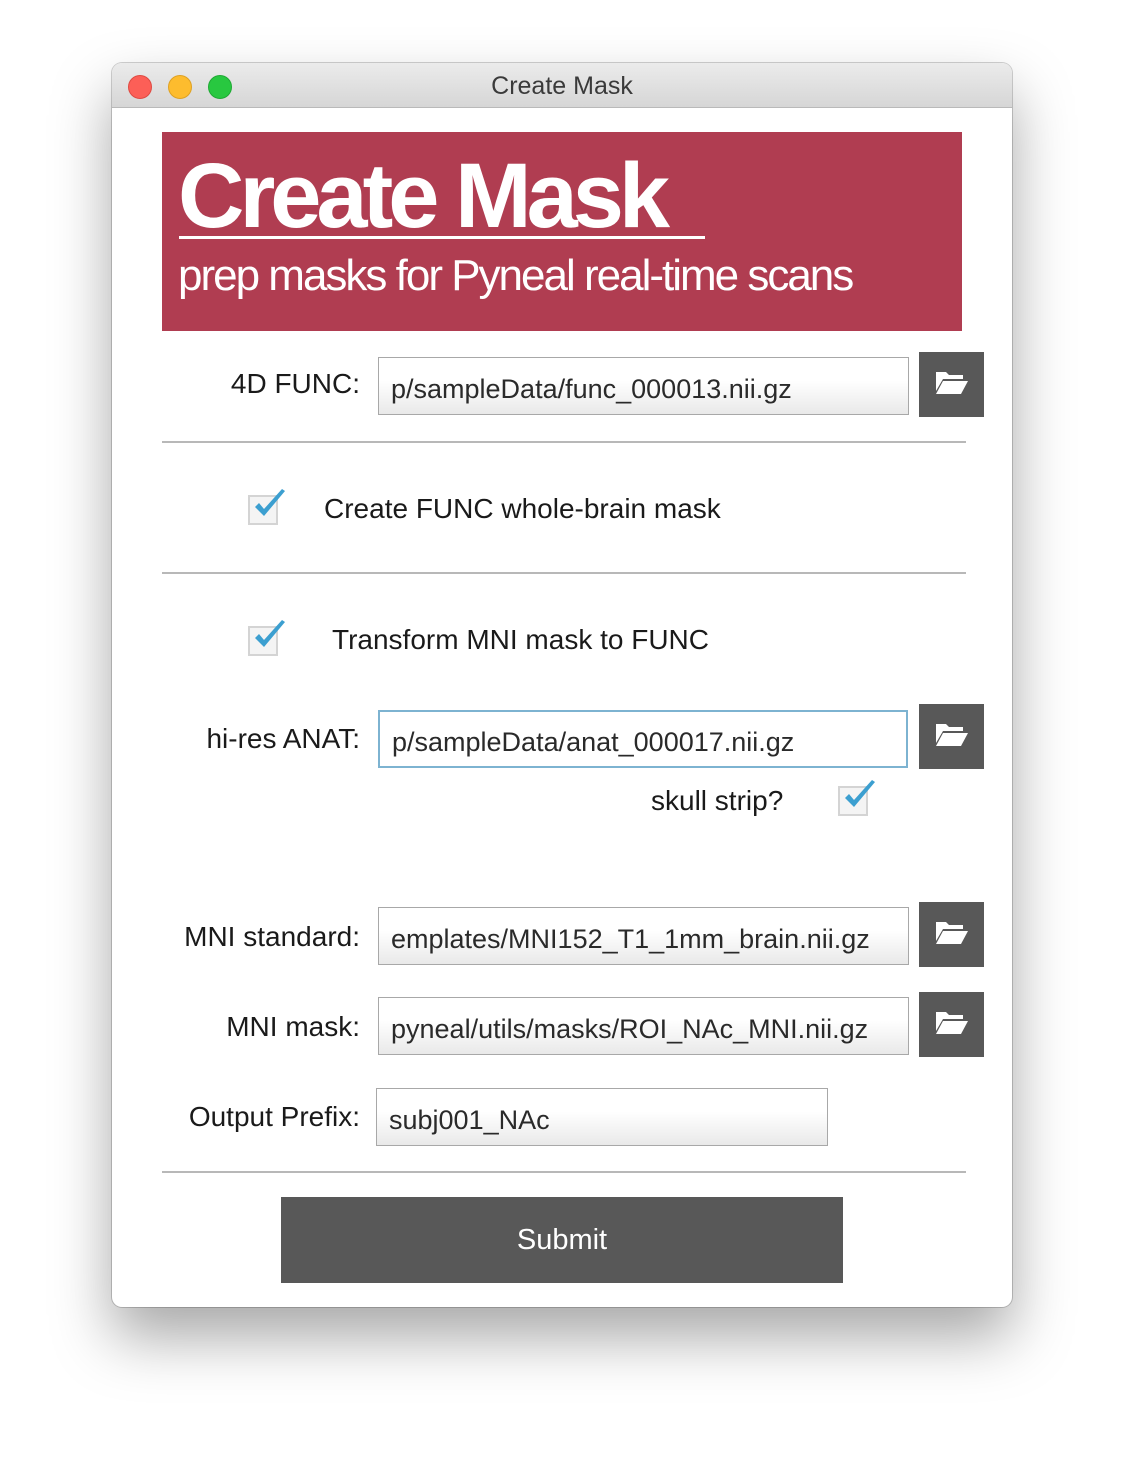 This screenshot has height=1468, width=1124. I want to click on mni-standard-browse-button, so click(951, 934).